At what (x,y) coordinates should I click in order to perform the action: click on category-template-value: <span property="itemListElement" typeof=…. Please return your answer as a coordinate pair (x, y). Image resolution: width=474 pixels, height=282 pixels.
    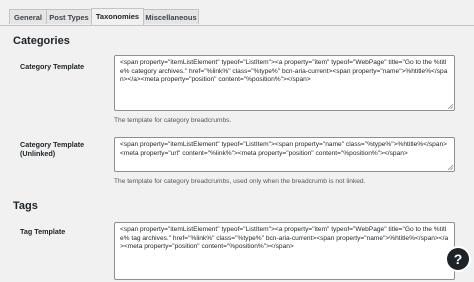
    Looking at the image, I should click on (284, 71).